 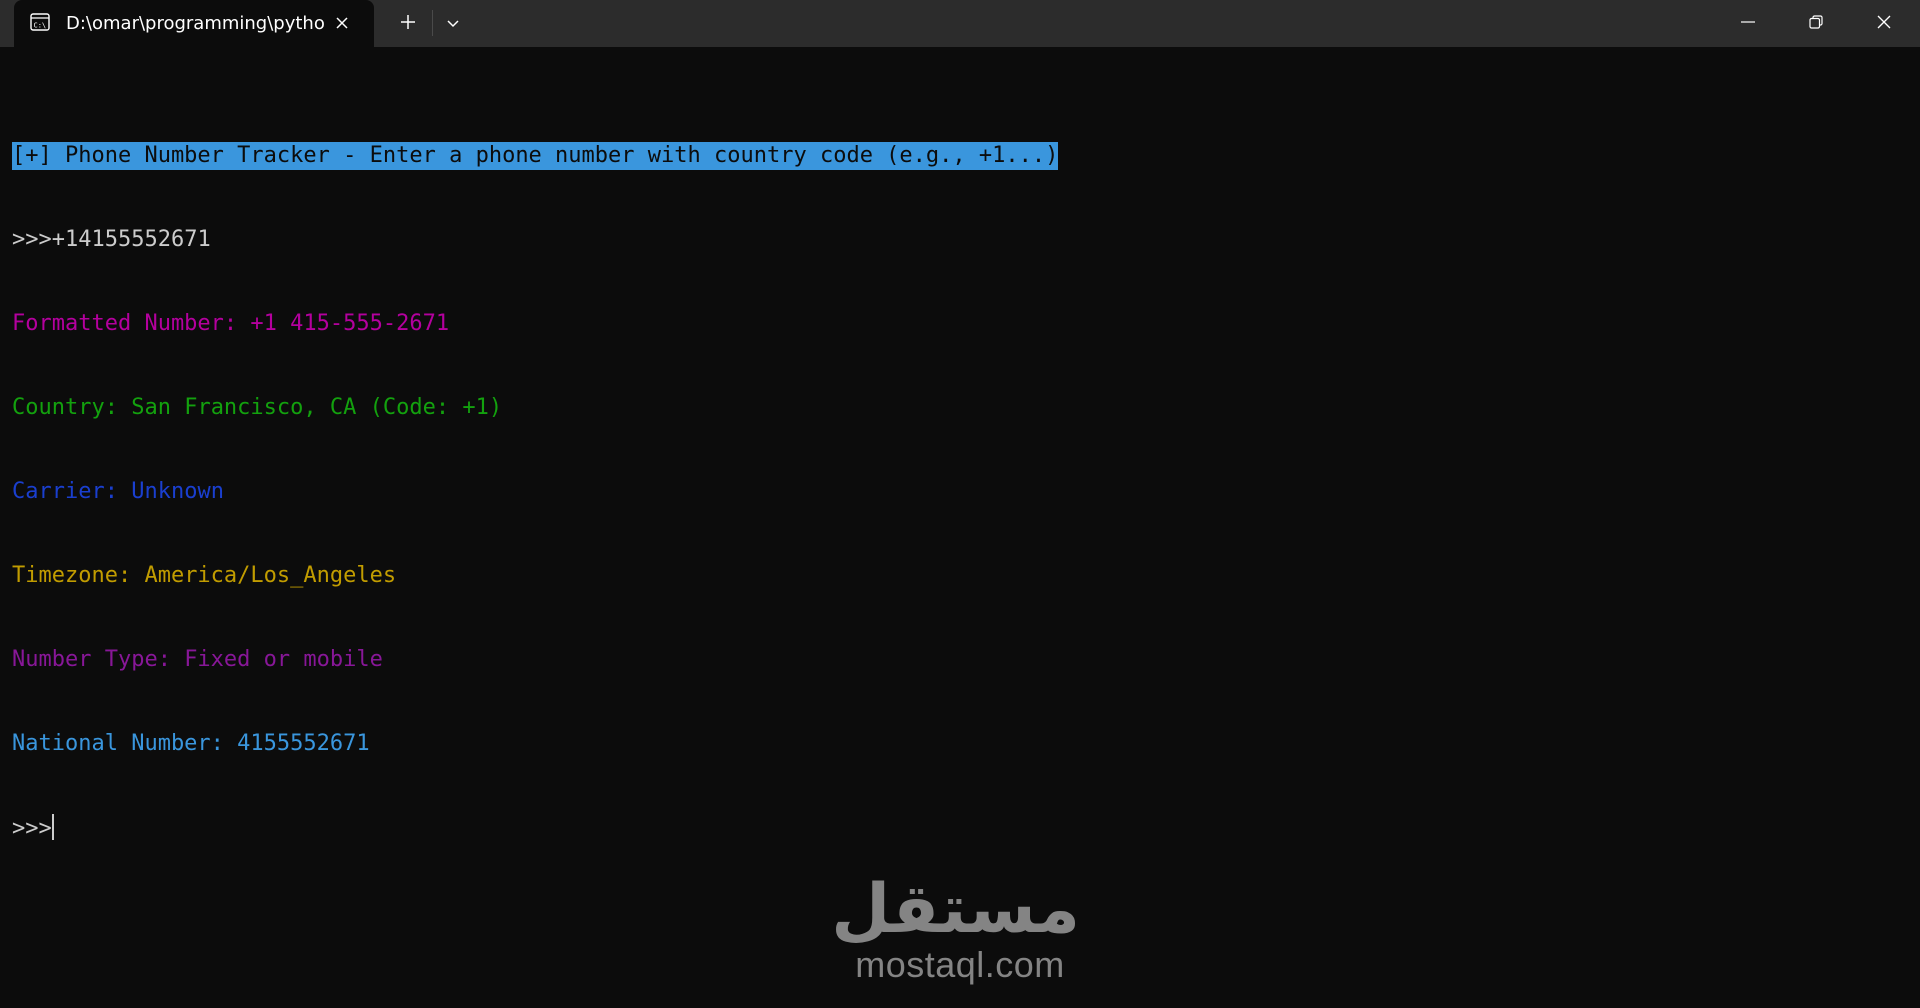 I want to click on result-carrier: Carrier: Unknown, so click(x=960, y=492).